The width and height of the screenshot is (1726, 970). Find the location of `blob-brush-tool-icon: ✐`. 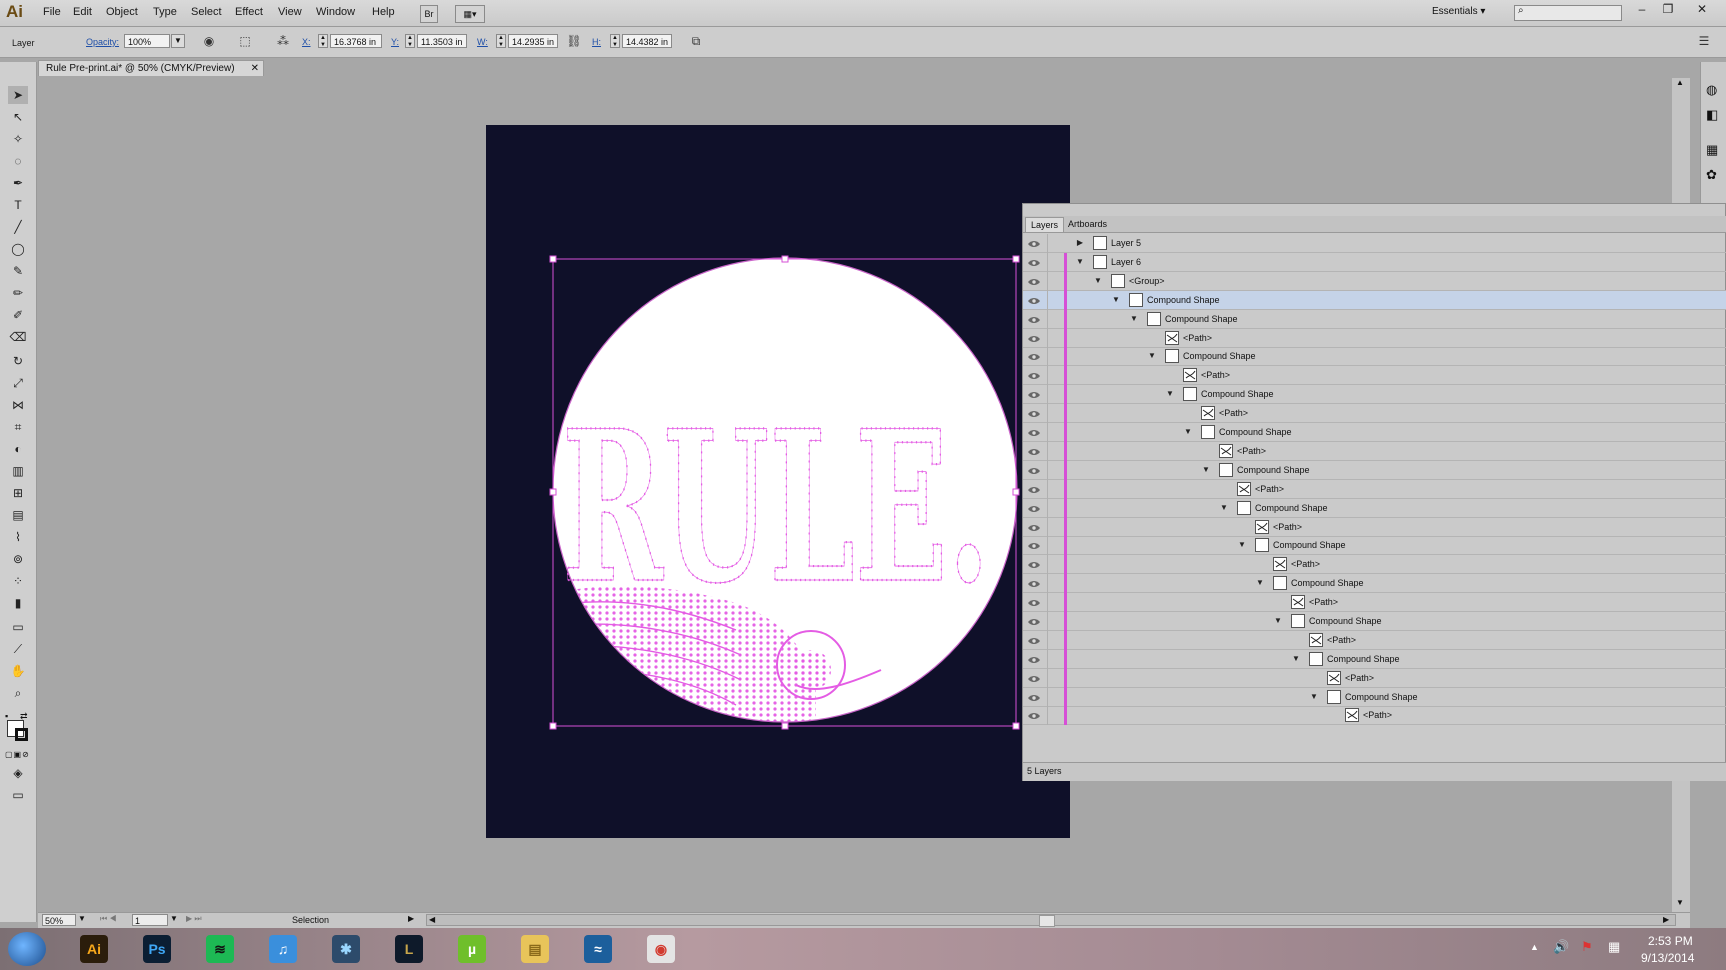

blob-brush-tool-icon: ✐ is located at coordinates (18, 315).